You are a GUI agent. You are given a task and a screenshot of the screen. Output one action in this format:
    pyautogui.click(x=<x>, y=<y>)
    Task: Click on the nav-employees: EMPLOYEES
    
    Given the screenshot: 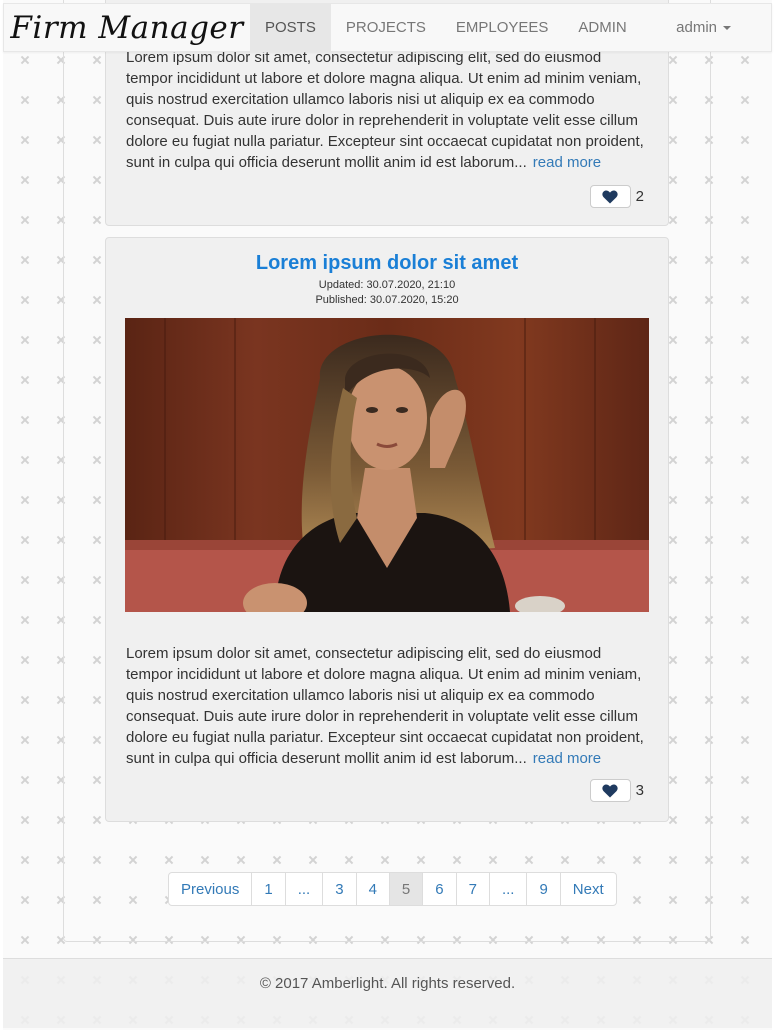 What is the action you would take?
    pyautogui.click(x=502, y=27)
    